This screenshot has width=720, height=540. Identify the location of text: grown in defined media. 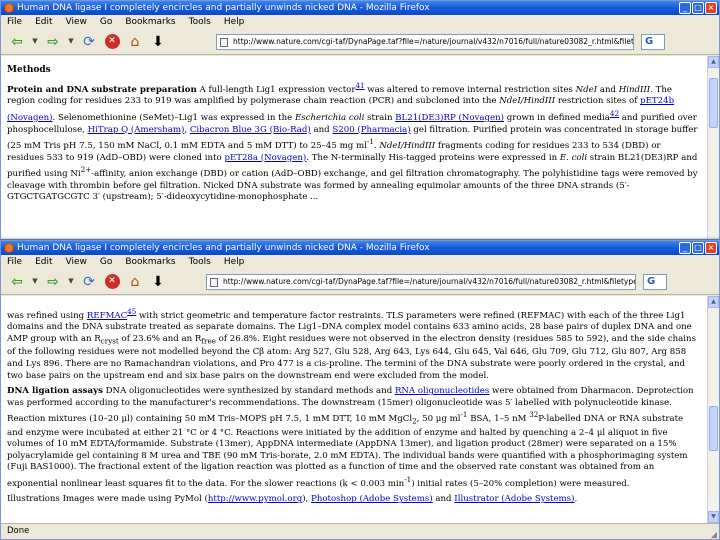
(557, 117).